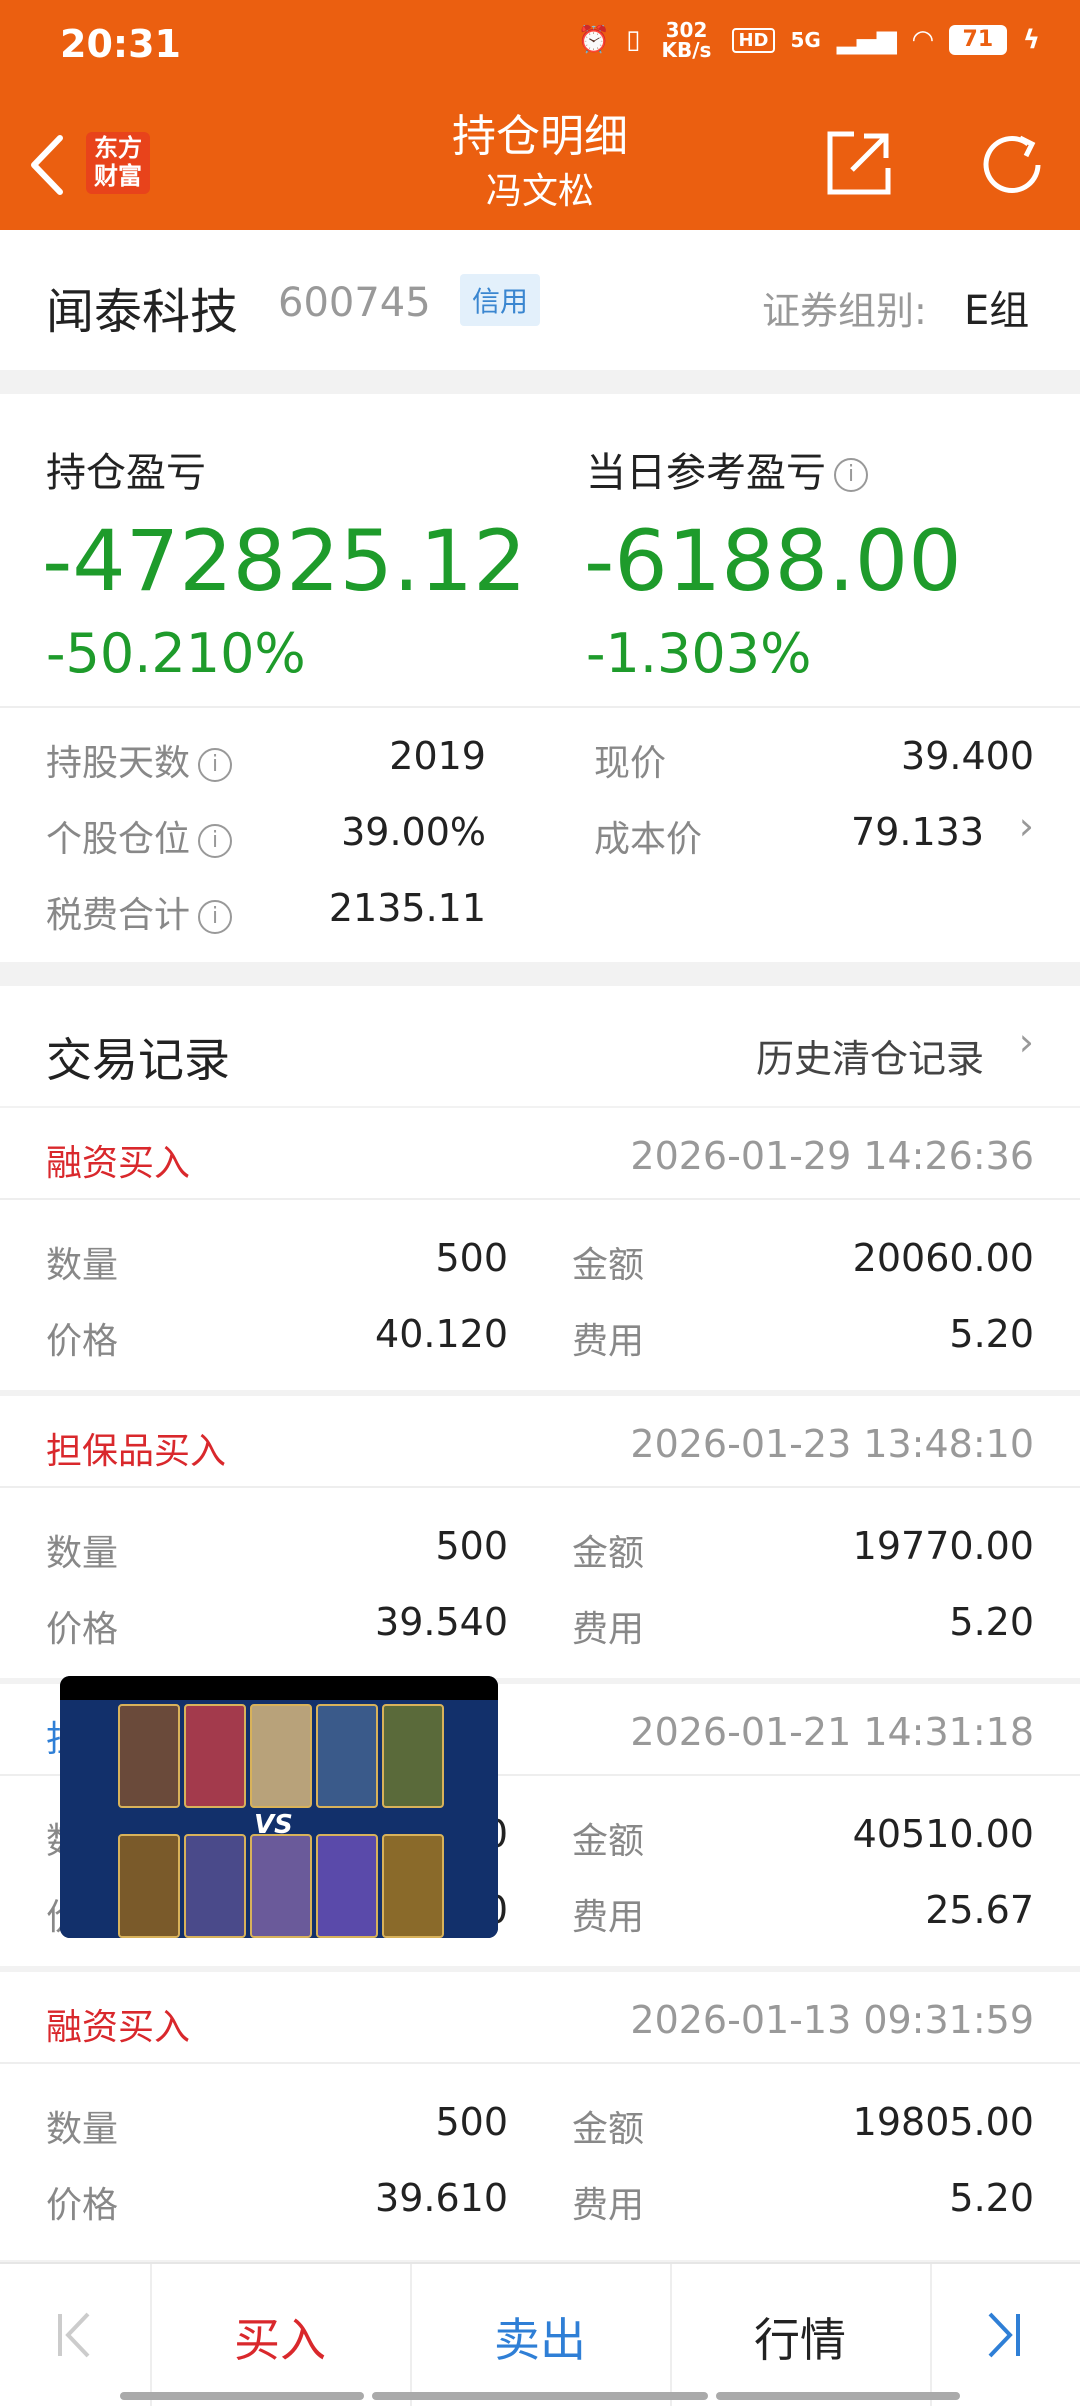 Image resolution: width=1080 pixels, height=2406 pixels. I want to click on day-pl-pct: -1.303%, so click(699, 653).